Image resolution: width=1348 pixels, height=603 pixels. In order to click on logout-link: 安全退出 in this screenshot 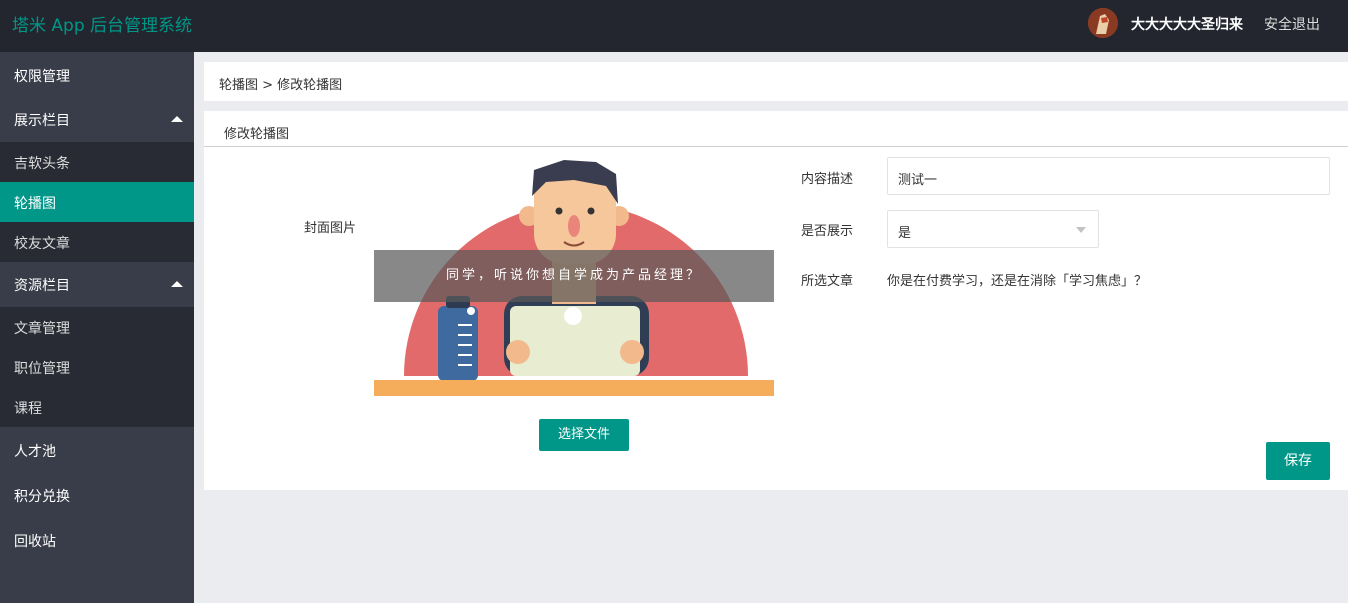, I will do `click(1292, 24)`.